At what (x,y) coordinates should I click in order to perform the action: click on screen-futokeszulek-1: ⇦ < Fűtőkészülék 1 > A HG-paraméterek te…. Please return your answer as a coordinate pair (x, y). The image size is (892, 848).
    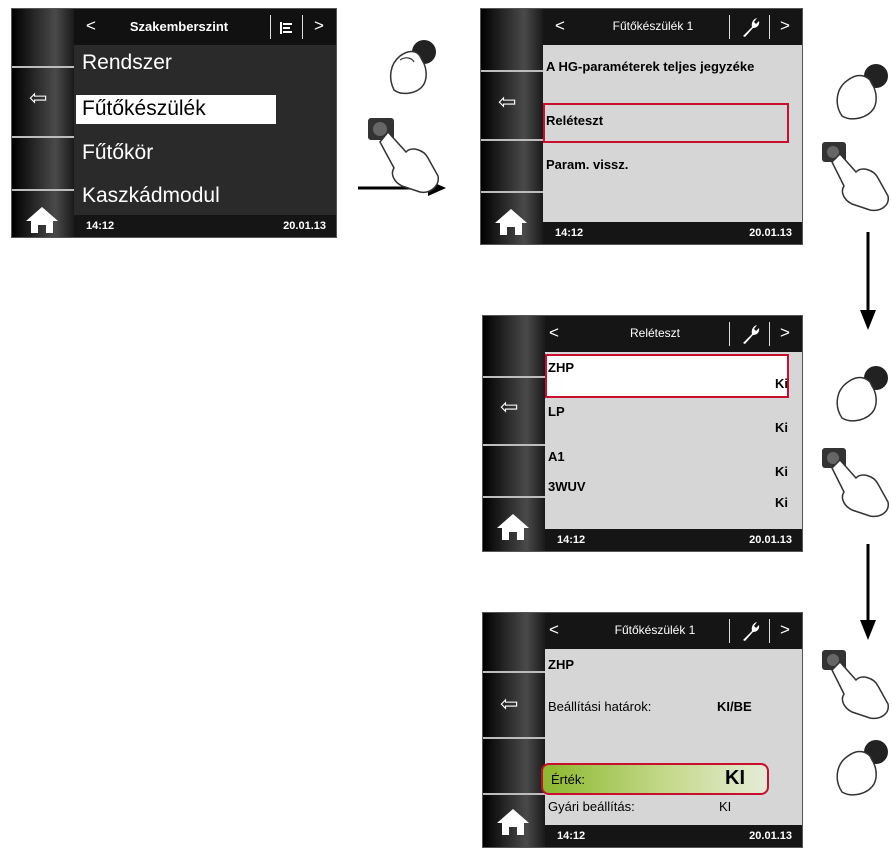
    Looking at the image, I should click on (641, 126).